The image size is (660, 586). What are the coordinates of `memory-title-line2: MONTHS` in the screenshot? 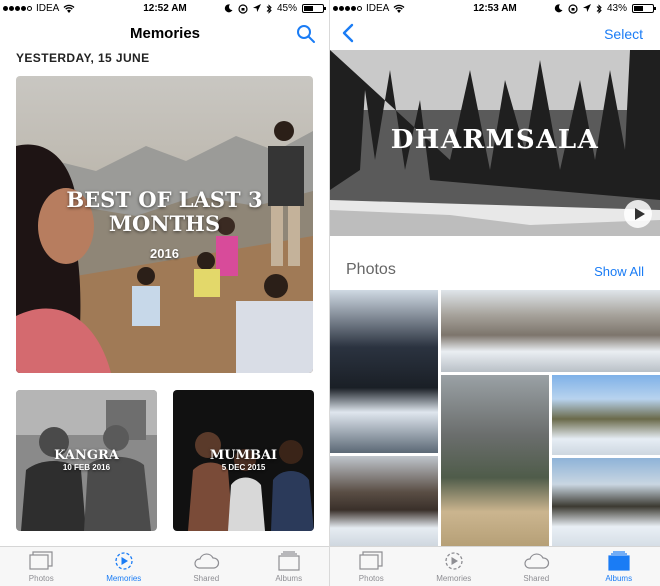 It's located at (164, 223).